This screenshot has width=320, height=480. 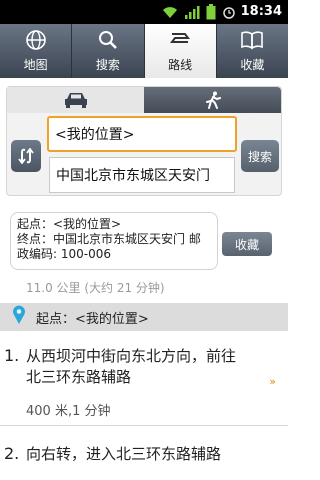 What do you see at coordinates (12, 355) in the screenshot?
I see `step-number: 1.` at bounding box center [12, 355].